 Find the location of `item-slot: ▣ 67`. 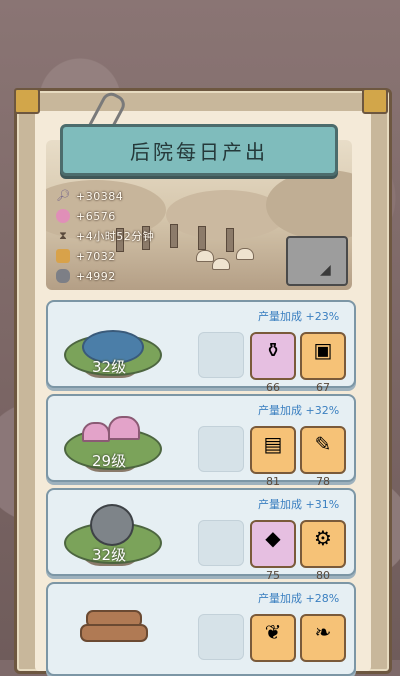

item-slot: ▣ 67 is located at coordinates (323, 363).